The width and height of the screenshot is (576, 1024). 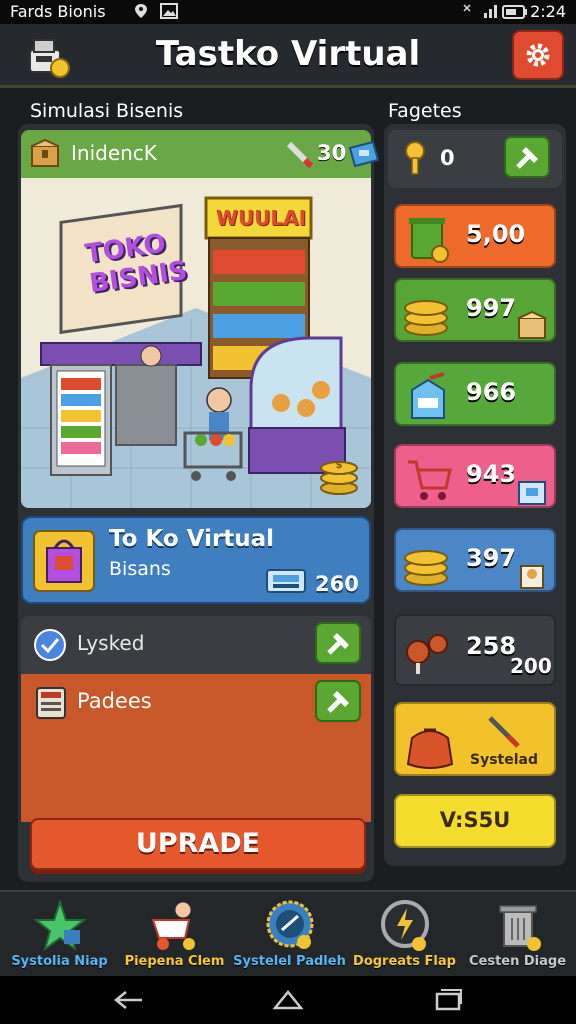 What do you see at coordinates (531, 666) in the screenshot?
I see `side-card-extra: 200` at bounding box center [531, 666].